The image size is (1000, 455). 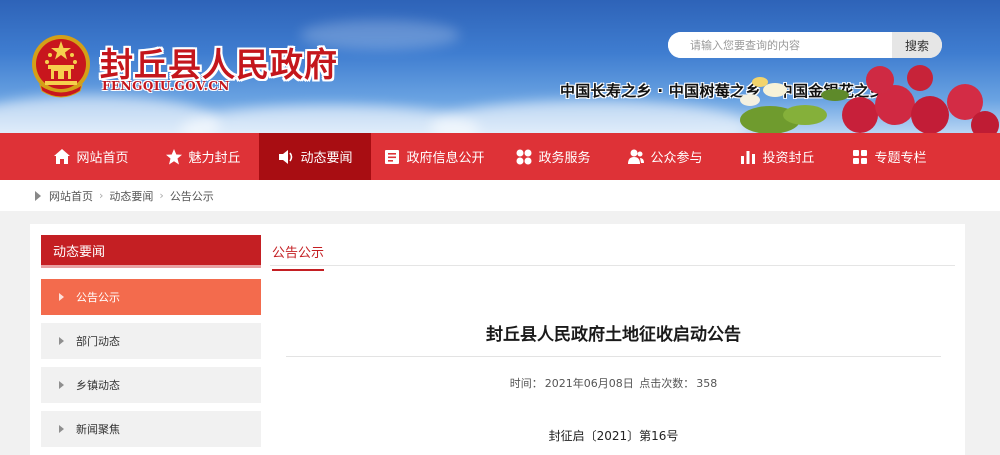 I want to click on sidebar-heading: 动态要闻, so click(x=151, y=251).